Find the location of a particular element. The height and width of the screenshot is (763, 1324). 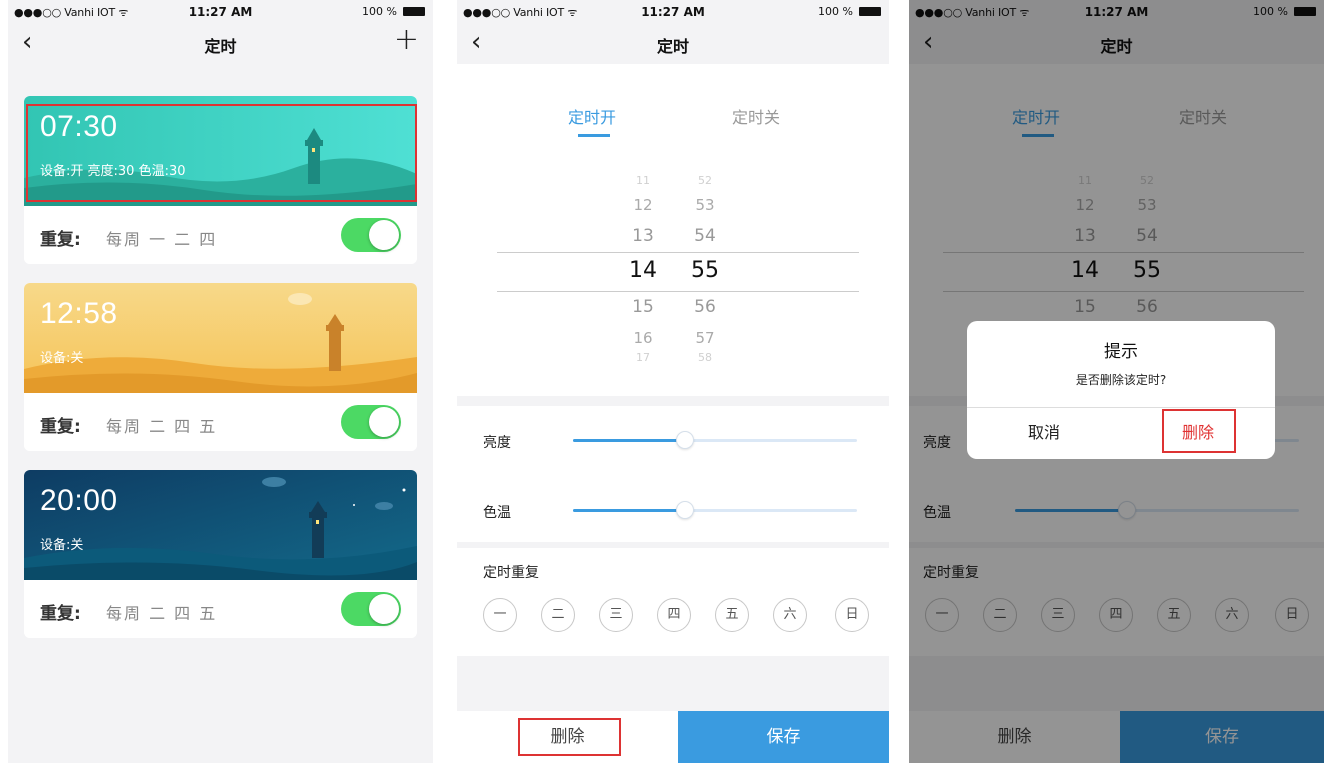

weekday-wed: 三 is located at coordinates (616, 615).